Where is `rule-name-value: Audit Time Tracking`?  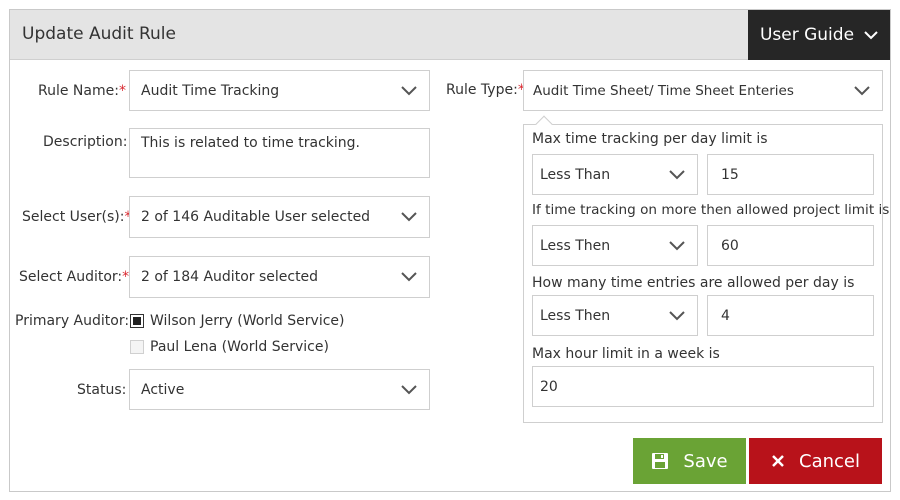 rule-name-value: Audit Time Tracking is located at coordinates (210, 90).